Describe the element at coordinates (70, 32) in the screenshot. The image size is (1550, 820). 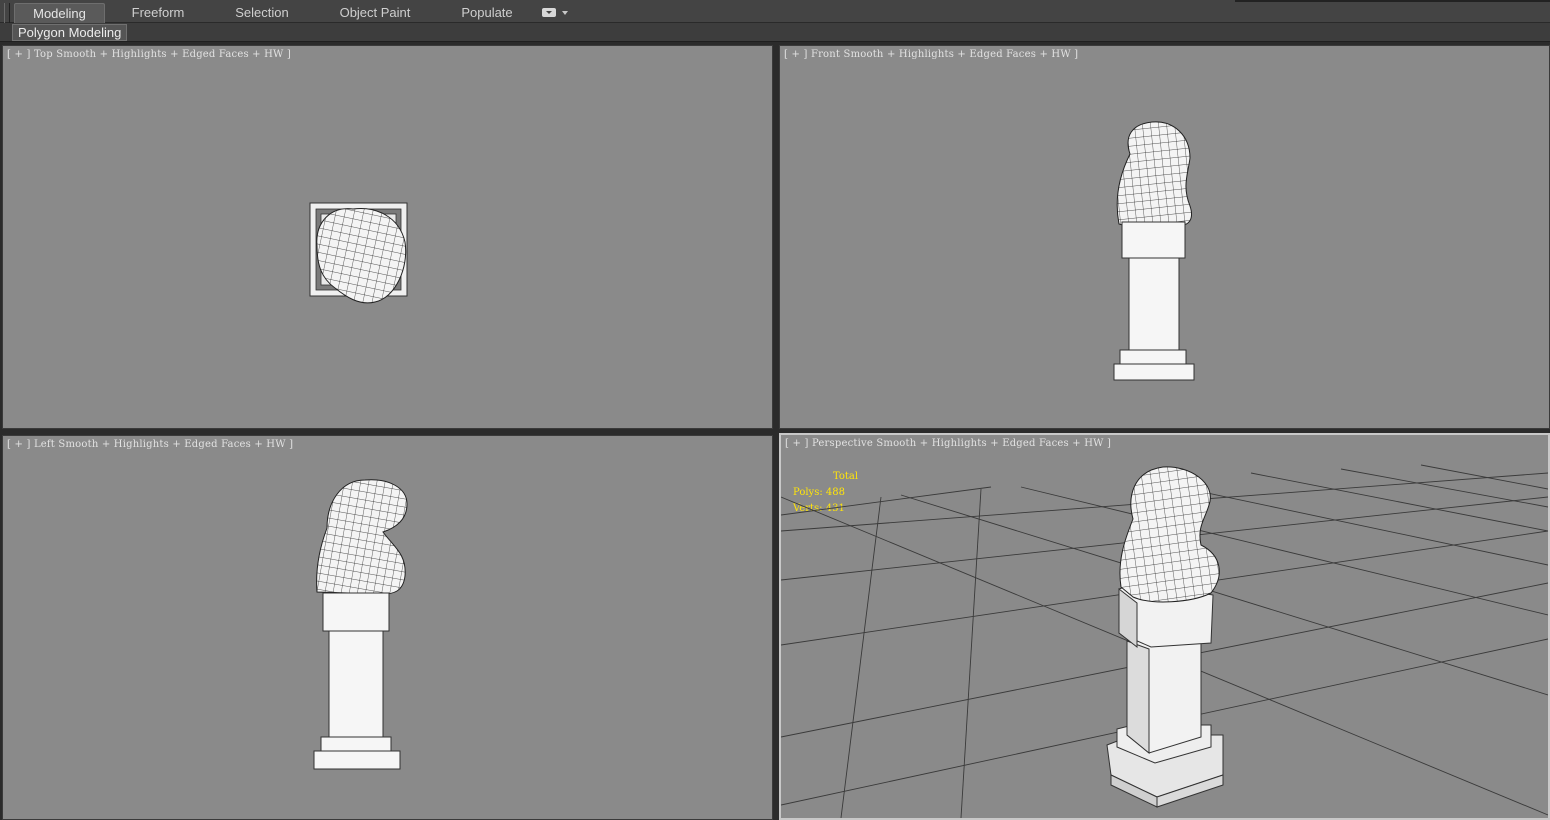
I see `polygon-modeling-panel-button: Polygon Modeling` at that location.